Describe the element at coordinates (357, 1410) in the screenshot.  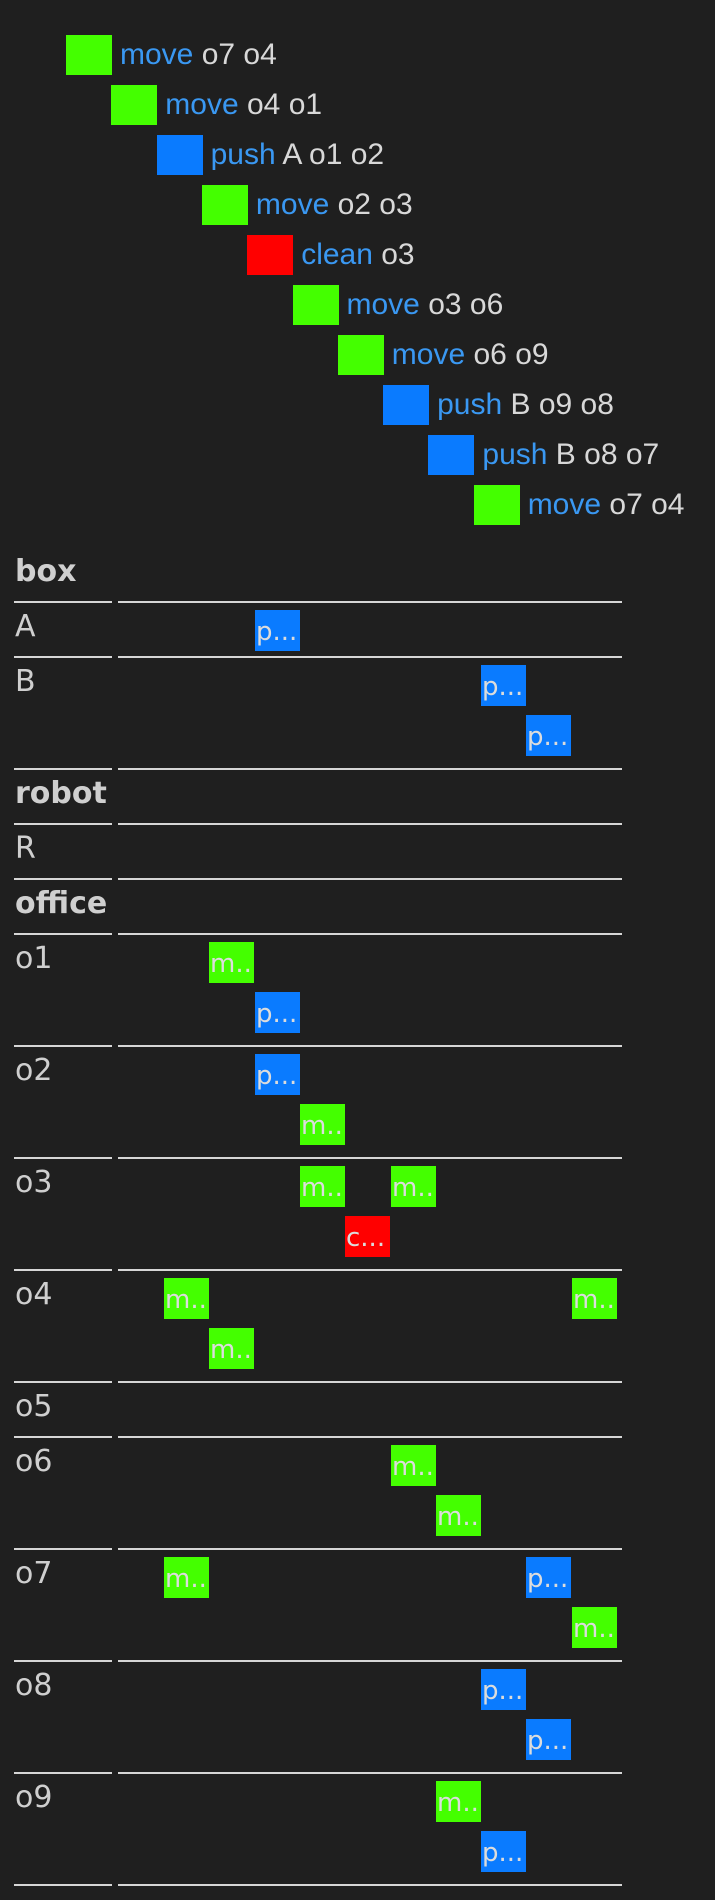
I see `object-row-o5: o5` at that location.